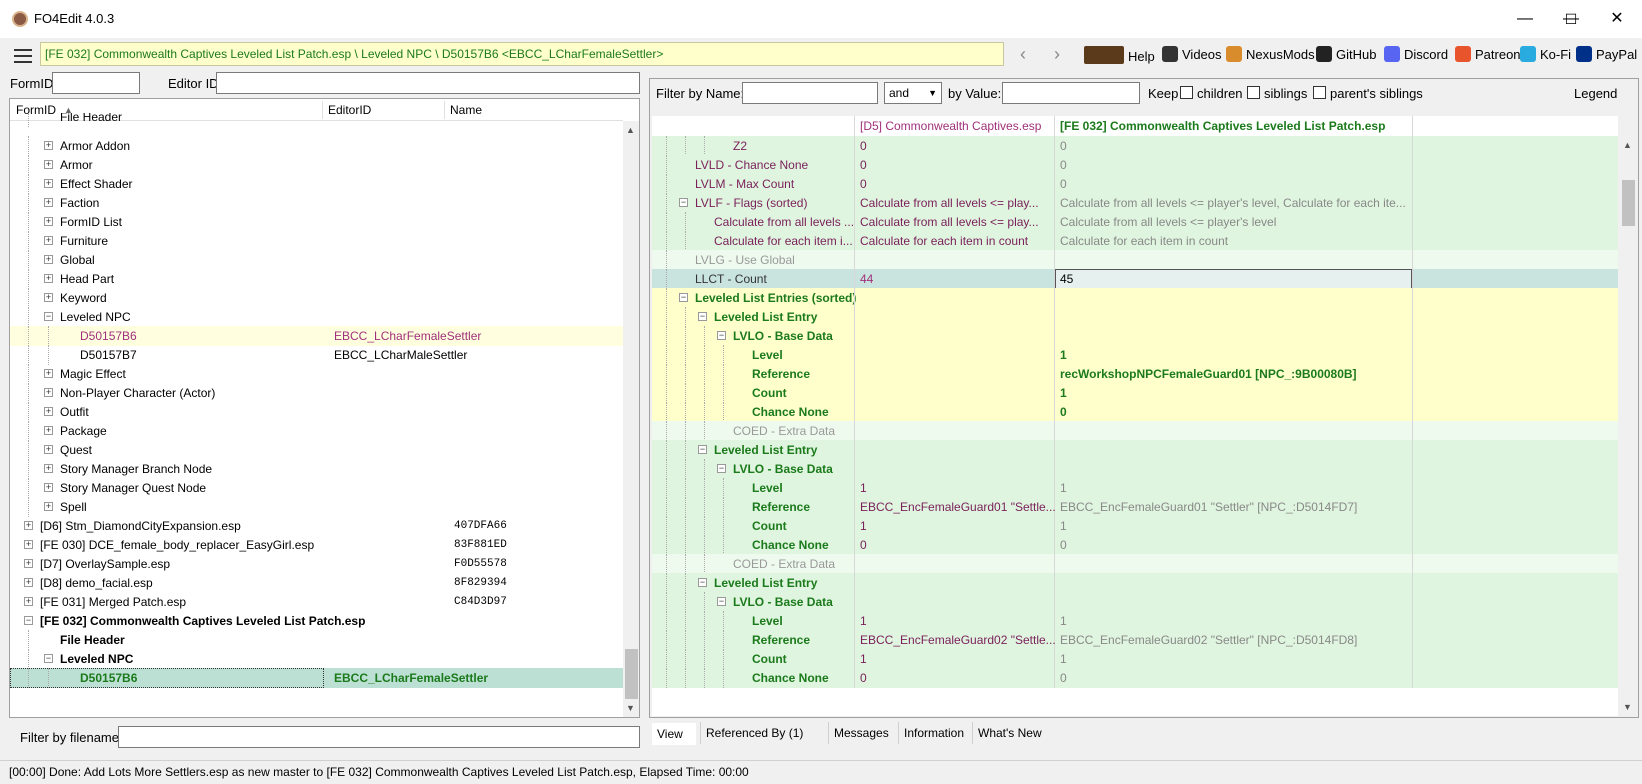 This screenshot has height=784, width=1642. Describe the element at coordinates (1192, 55) in the screenshot. I see `videos-link: Videos` at that location.